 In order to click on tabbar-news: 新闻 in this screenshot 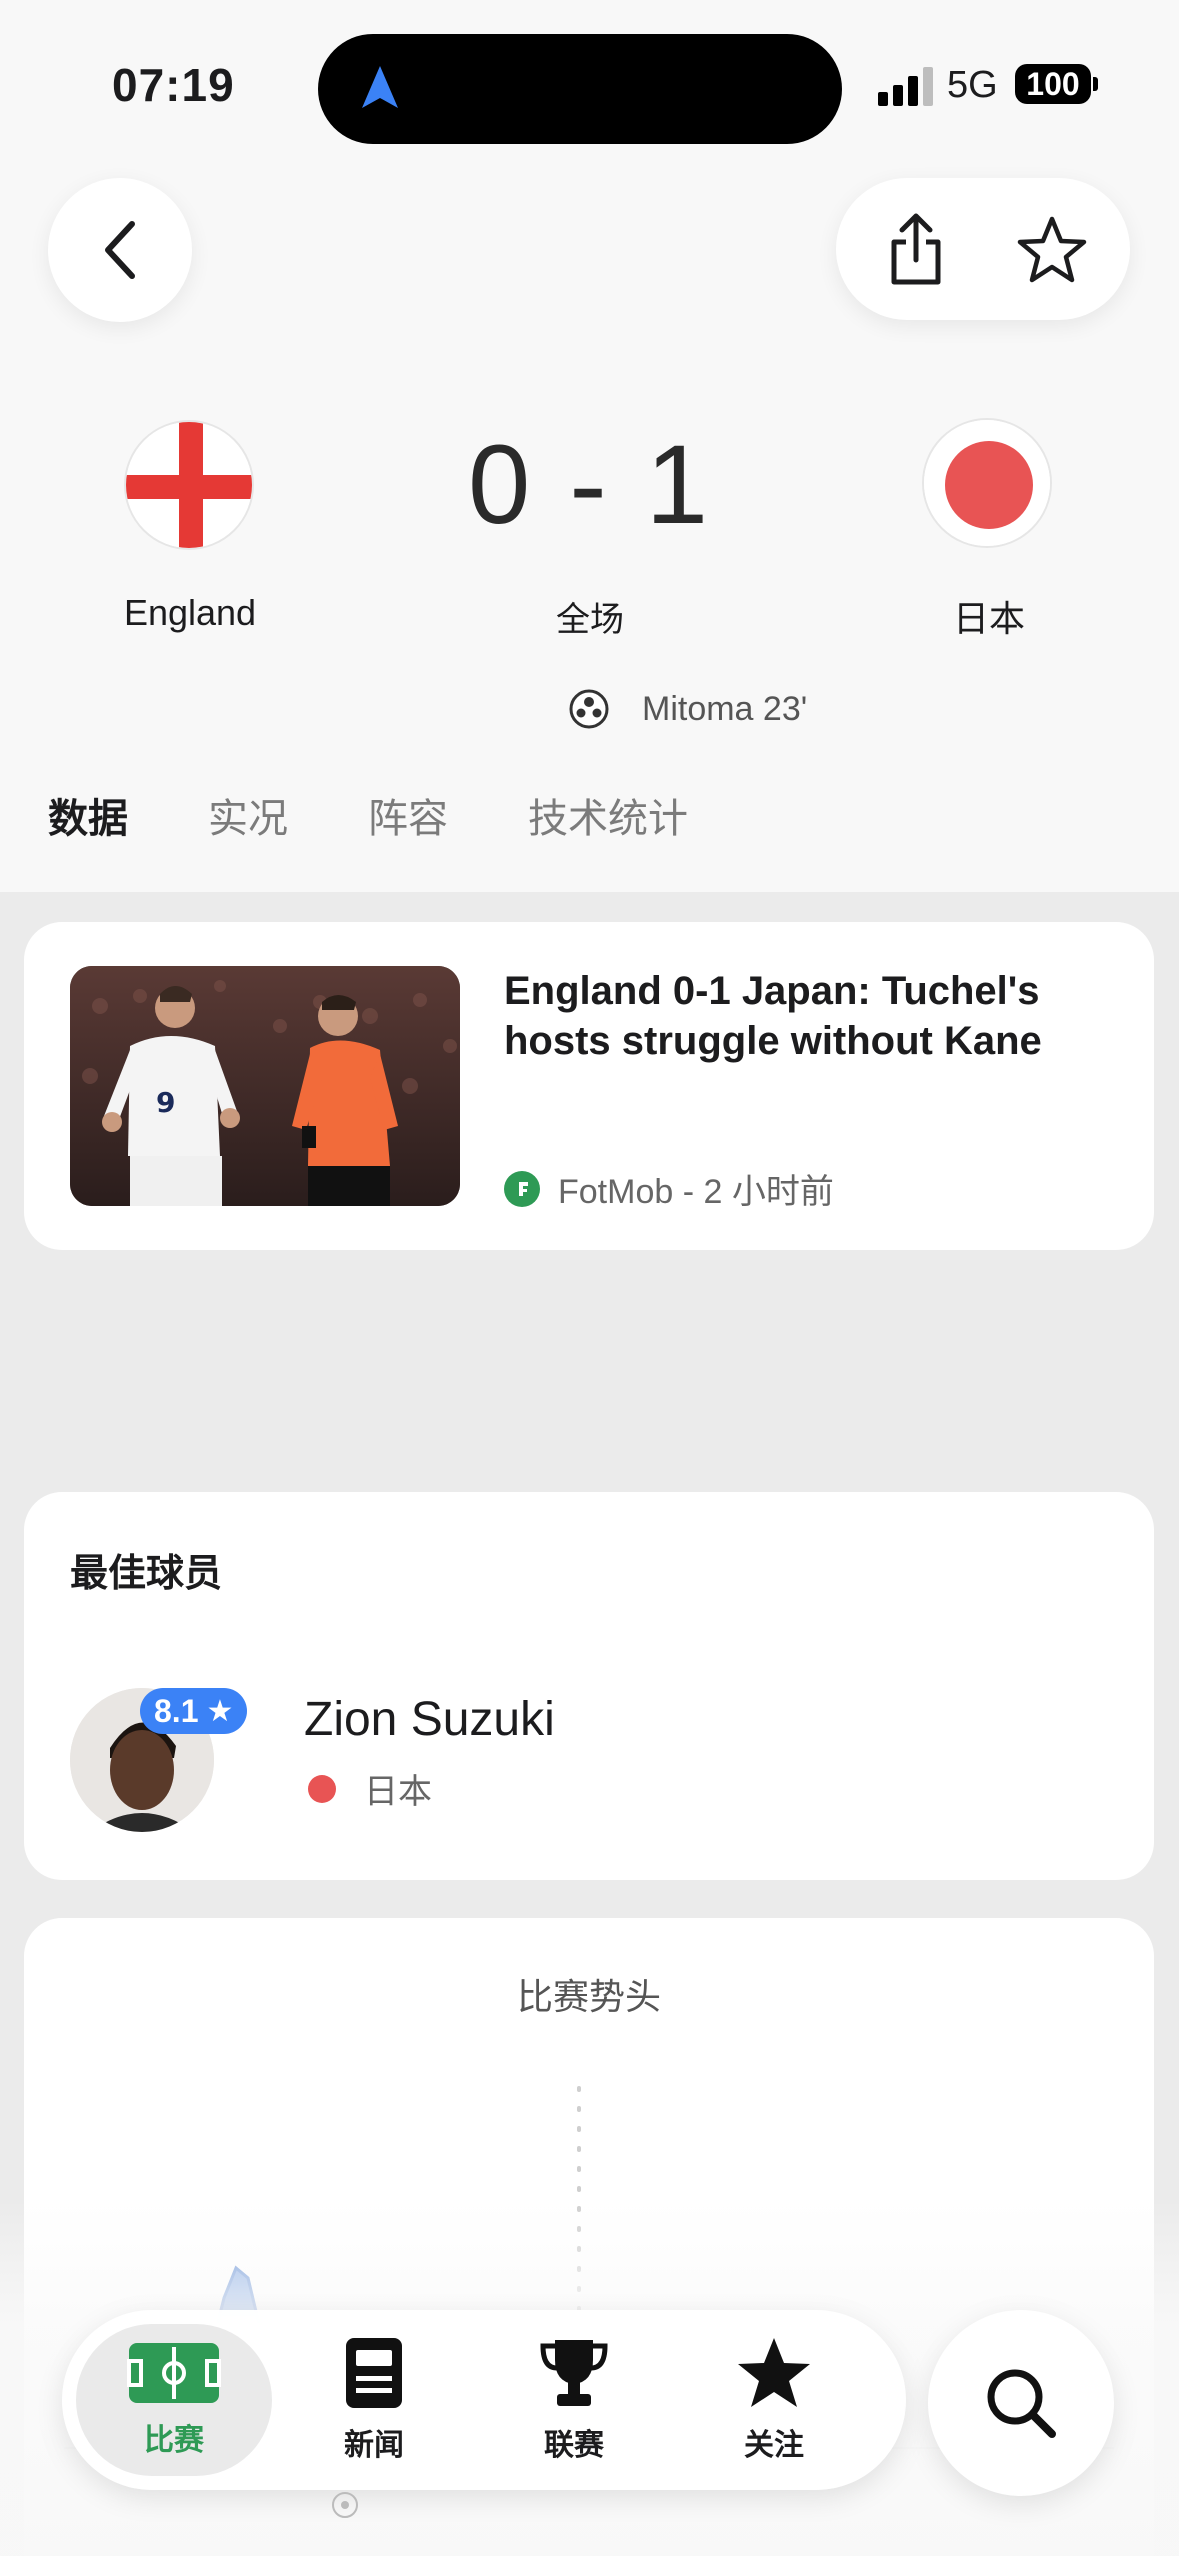, I will do `click(374, 2400)`.